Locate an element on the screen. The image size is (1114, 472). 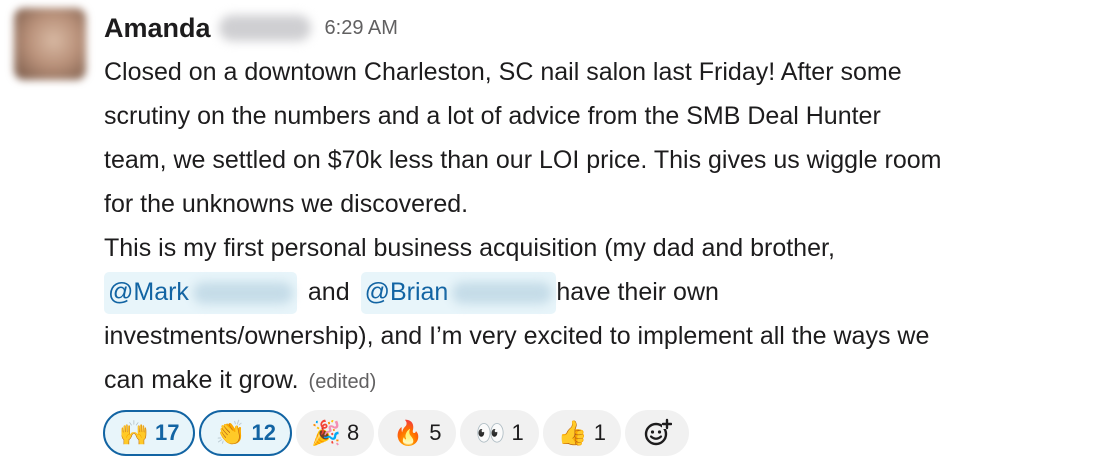
message-line-mentions: @Mark and @Brian have their own is located at coordinates (604, 292).